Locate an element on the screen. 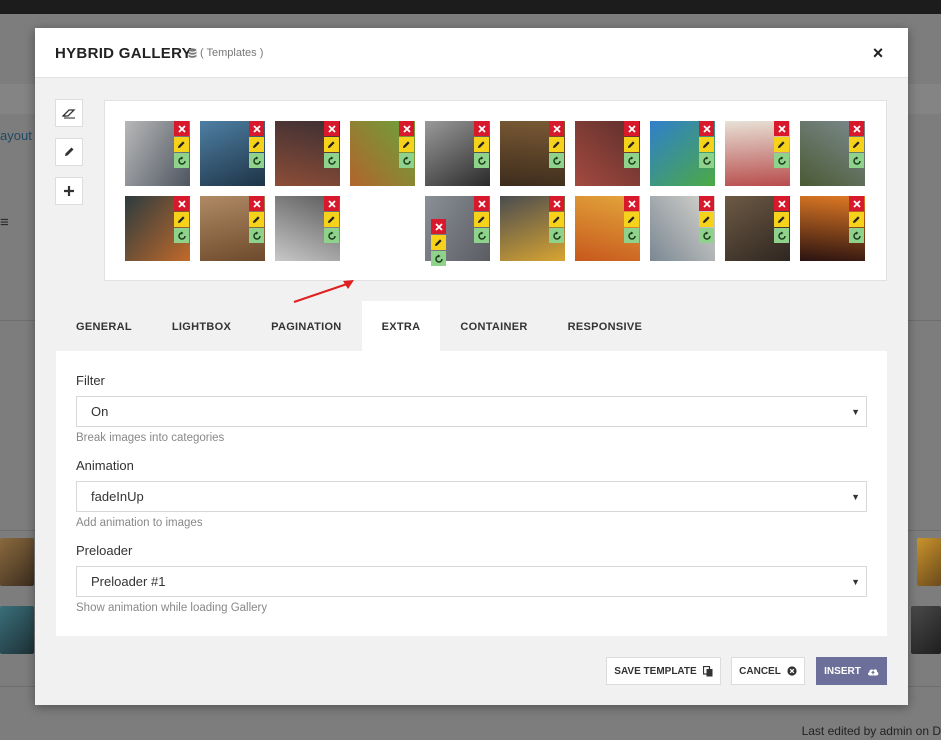  refresh-icon is located at coordinates (256, 235).